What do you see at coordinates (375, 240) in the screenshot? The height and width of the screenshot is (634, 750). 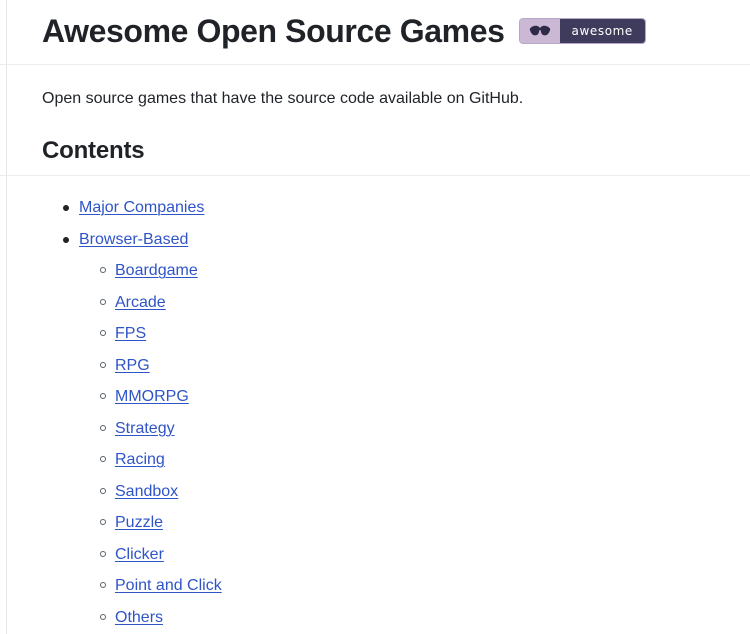 I see `list-item: Browser-Based` at bounding box center [375, 240].